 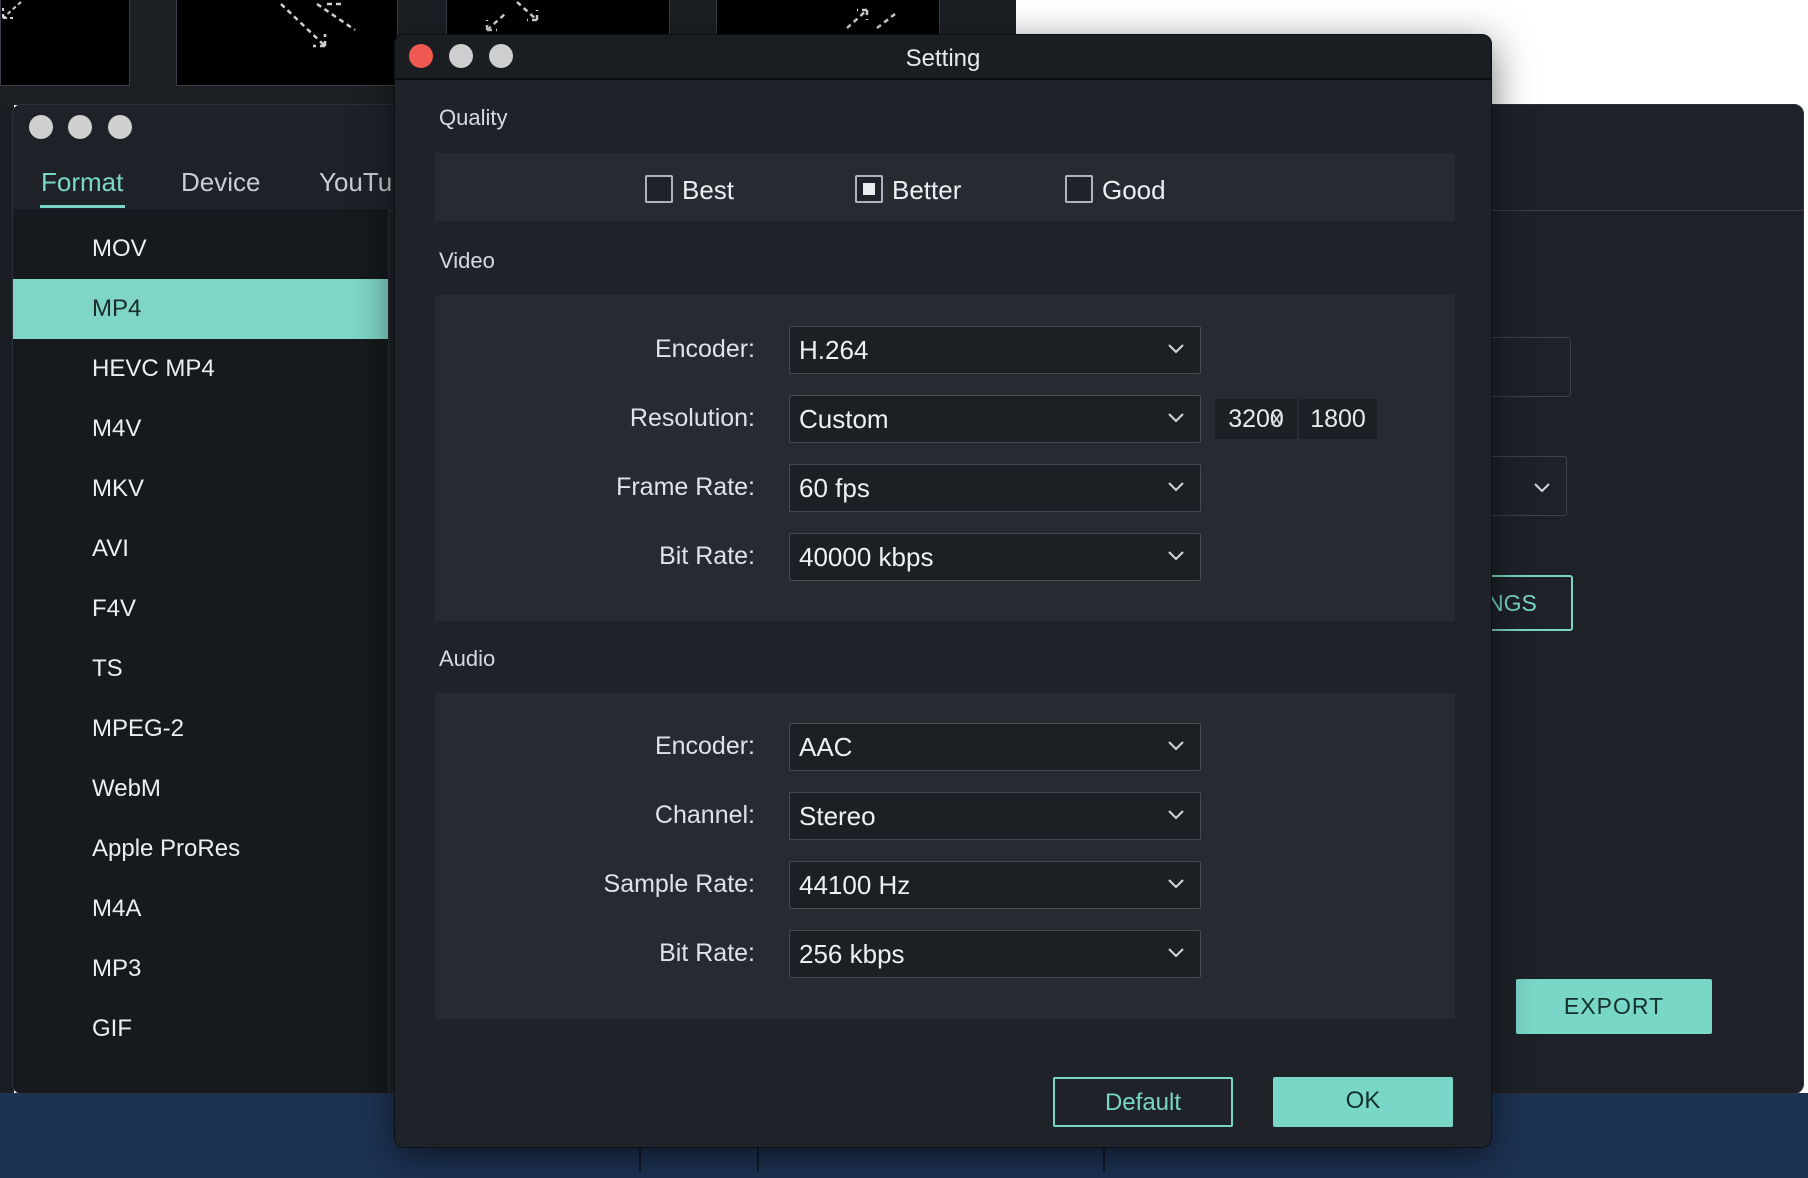 I want to click on quality-section-label: Quality, so click(x=473, y=117).